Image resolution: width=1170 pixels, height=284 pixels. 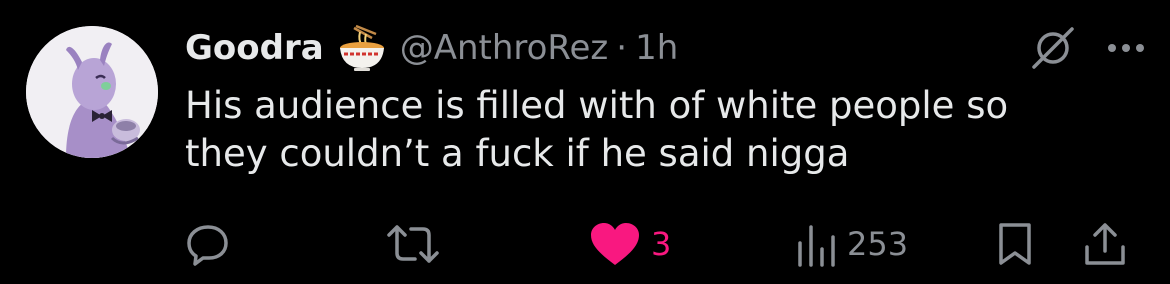 I want to click on share-icon, so click(x=1105, y=244).